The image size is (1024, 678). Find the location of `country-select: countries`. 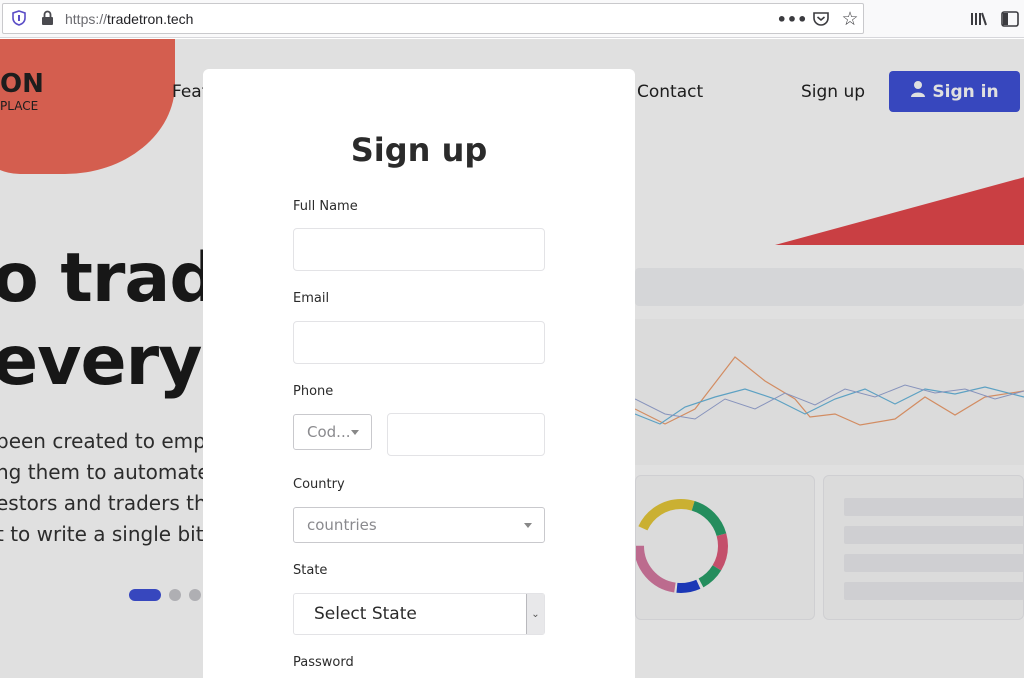

country-select: countries is located at coordinates (419, 525).